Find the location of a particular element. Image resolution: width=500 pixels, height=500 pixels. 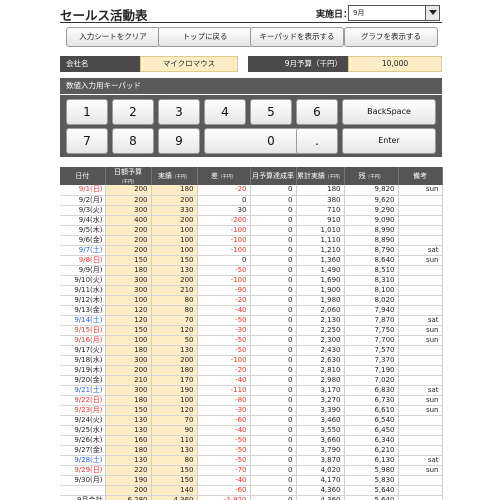

table-cell: 1,490 is located at coordinates (320, 270).